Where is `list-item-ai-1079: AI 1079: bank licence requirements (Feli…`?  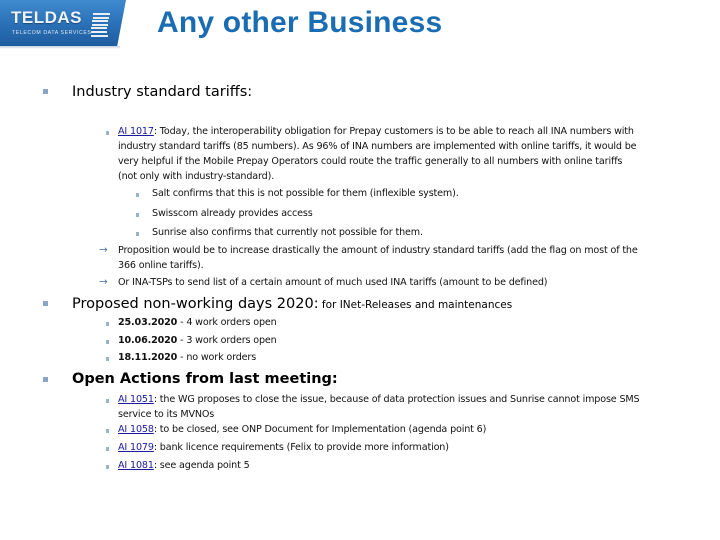
list-item-ai-1079: AI 1079: bank licence requirements (Feli… is located at coordinates (283, 447).